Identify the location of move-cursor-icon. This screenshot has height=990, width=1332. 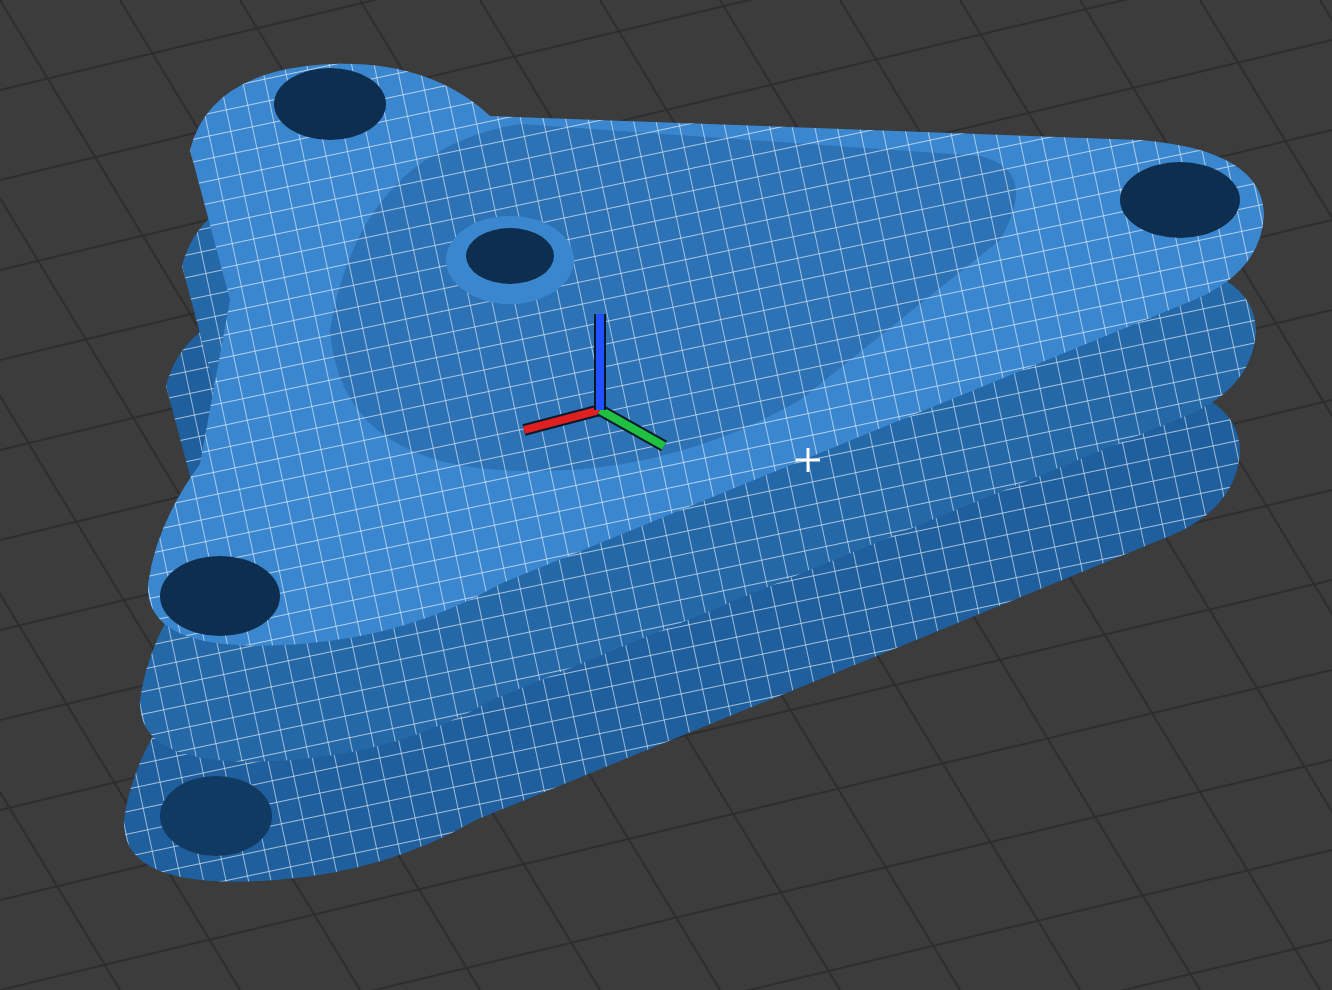
(808, 460).